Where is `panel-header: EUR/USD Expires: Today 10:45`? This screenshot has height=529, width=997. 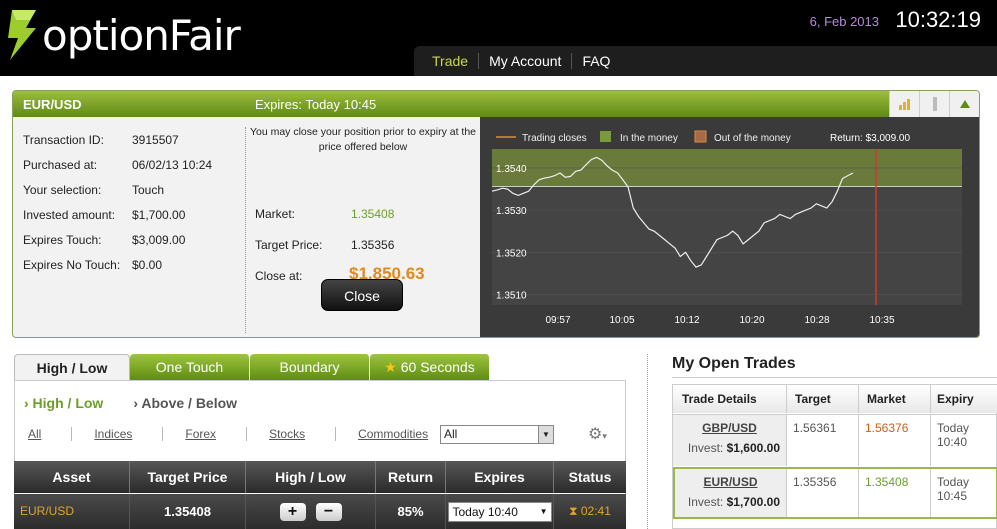 panel-header: EUR/USD Expires: Today 10:45 is located at coordinates (496, 104).